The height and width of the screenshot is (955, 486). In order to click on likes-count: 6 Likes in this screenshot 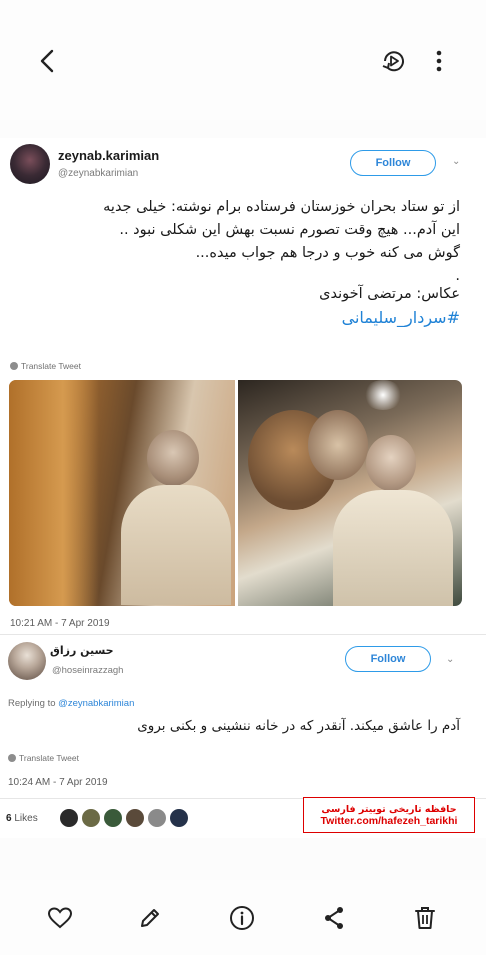, I will do `click(22, 818)`.